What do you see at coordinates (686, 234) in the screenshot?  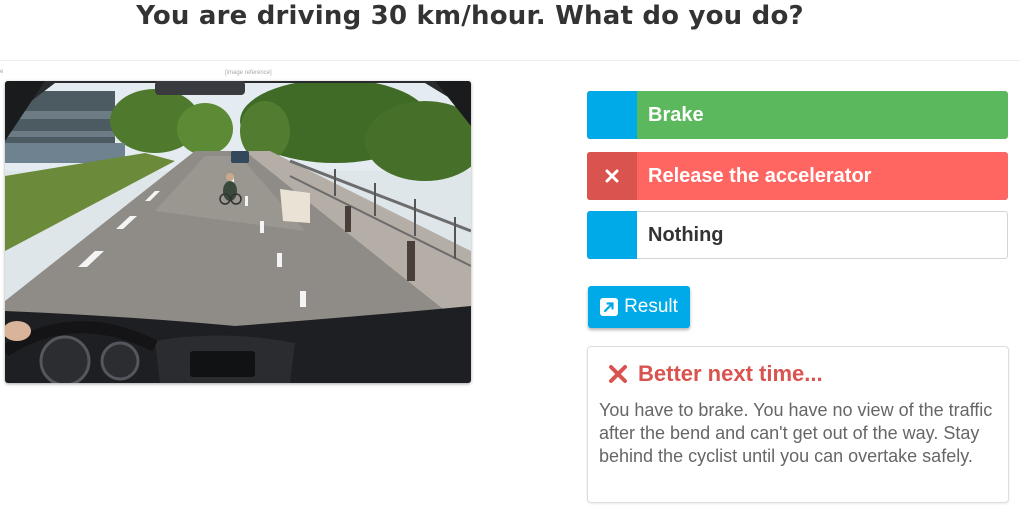 I see `option-label: Nothing` at bounding box center [686, 234].